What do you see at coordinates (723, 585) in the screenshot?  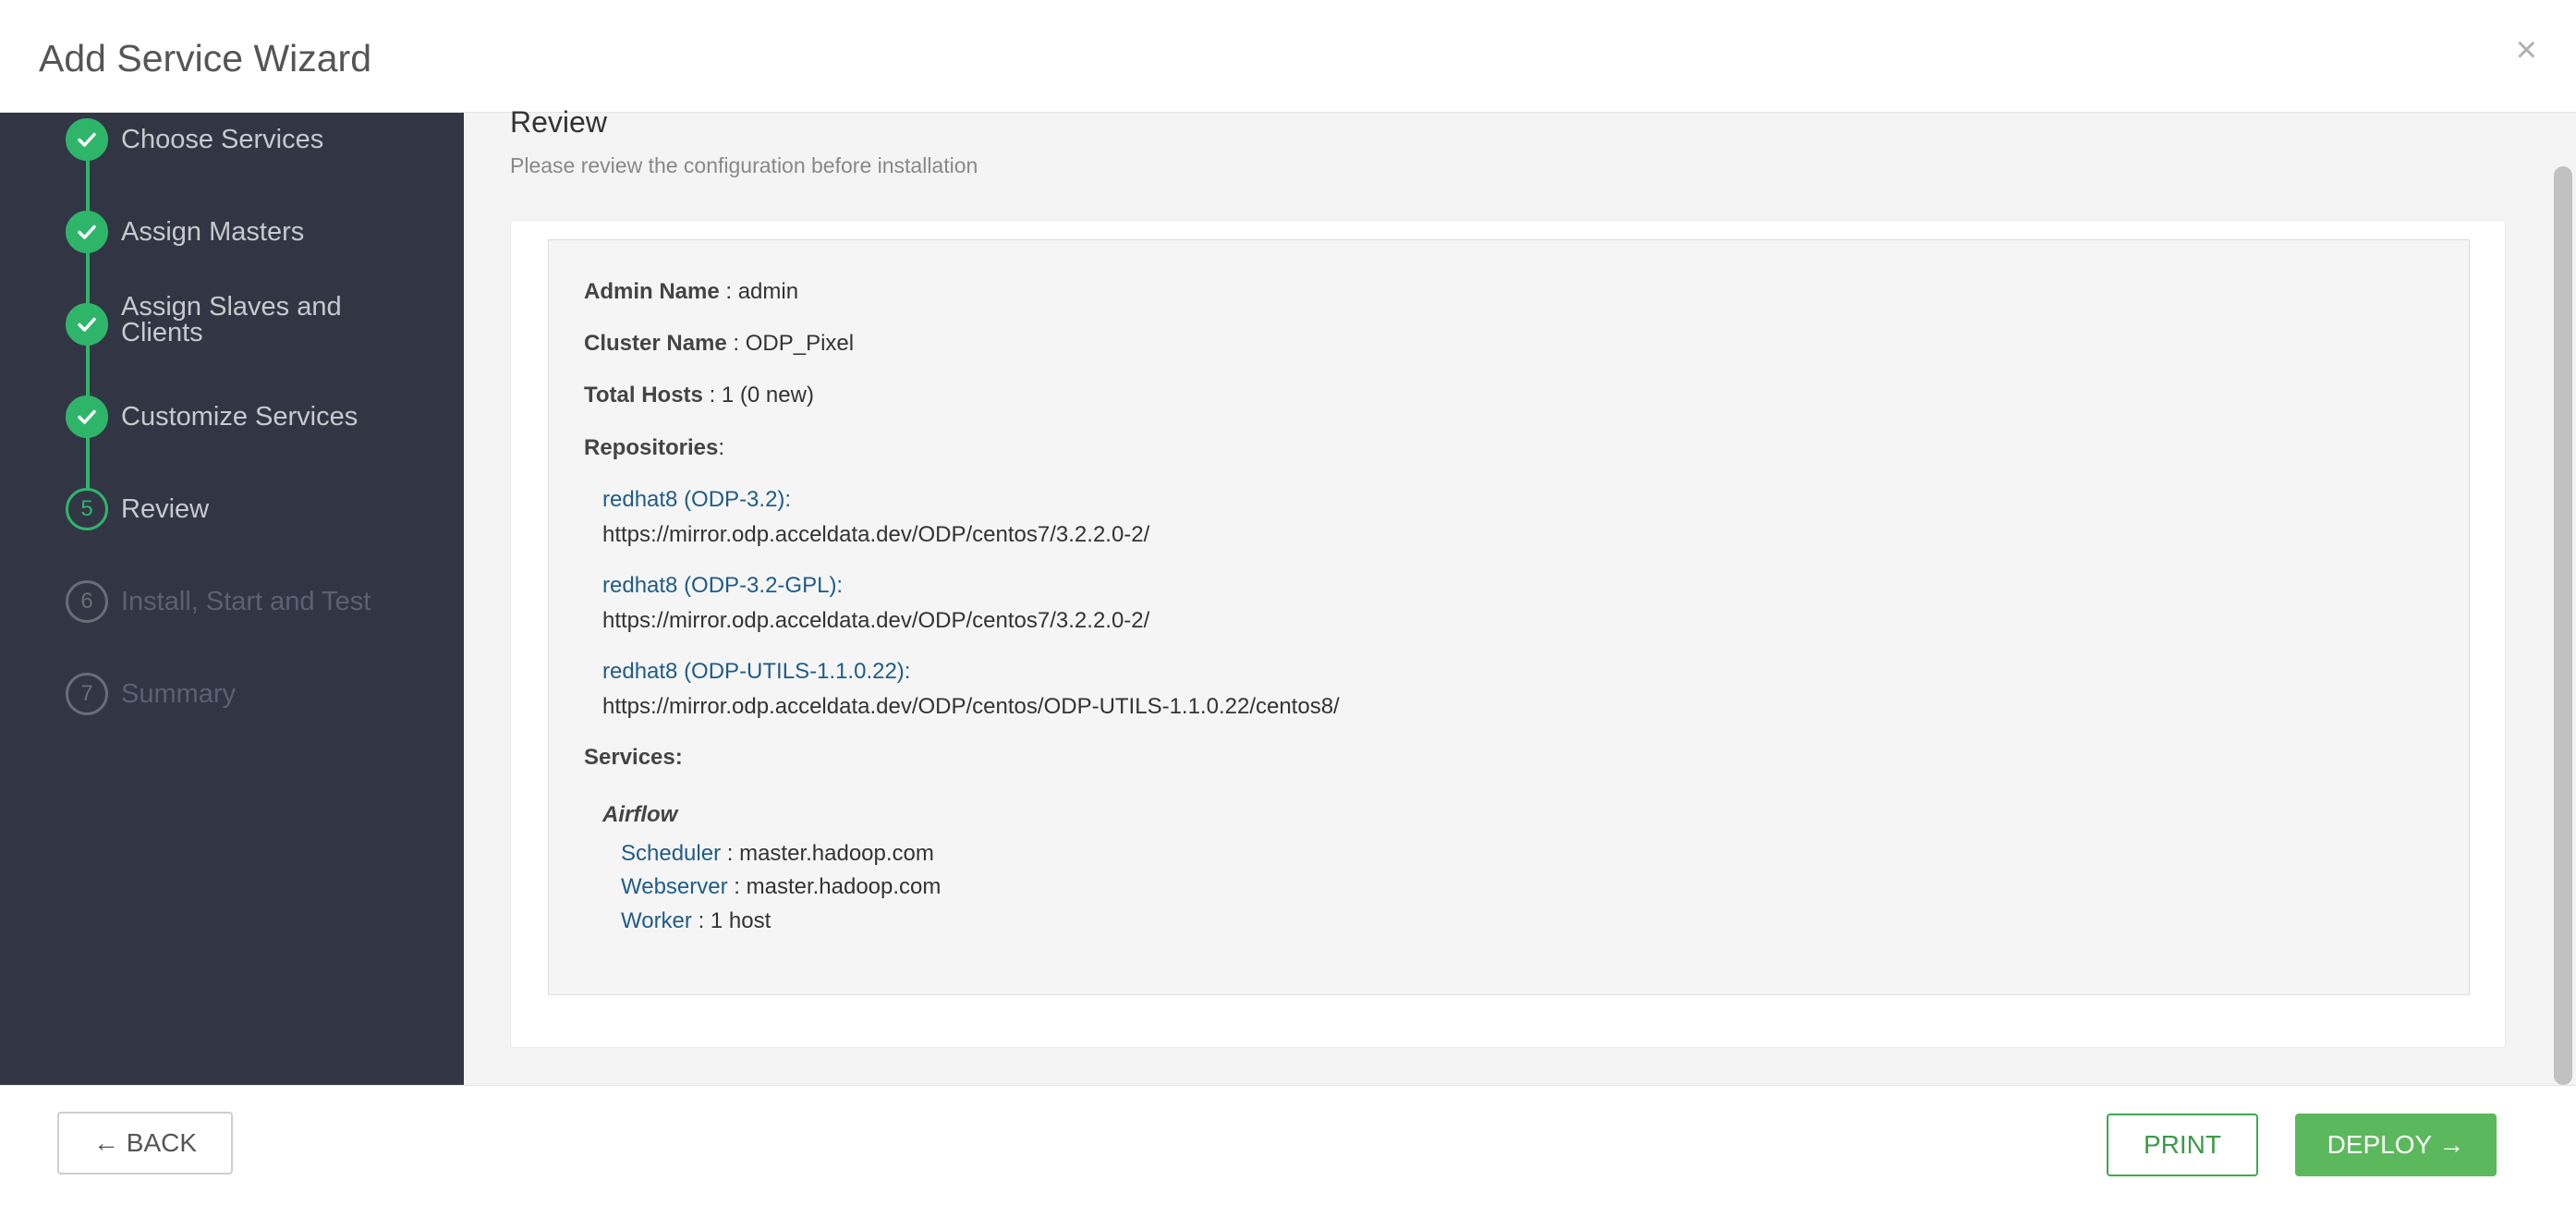 I see `repository-name: redhat8 (ODP-3.2-GPL):` at bounding box center [723, 585].